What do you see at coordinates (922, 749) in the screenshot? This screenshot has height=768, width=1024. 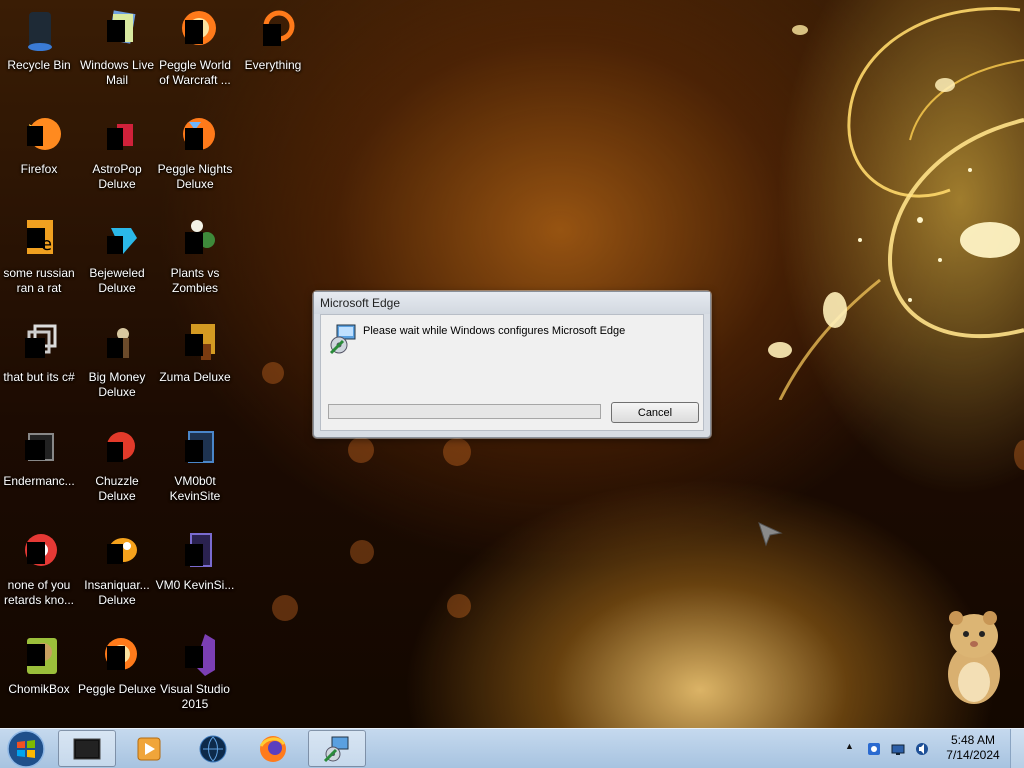 I see `volume-icon` at bounding box center [922, 749].